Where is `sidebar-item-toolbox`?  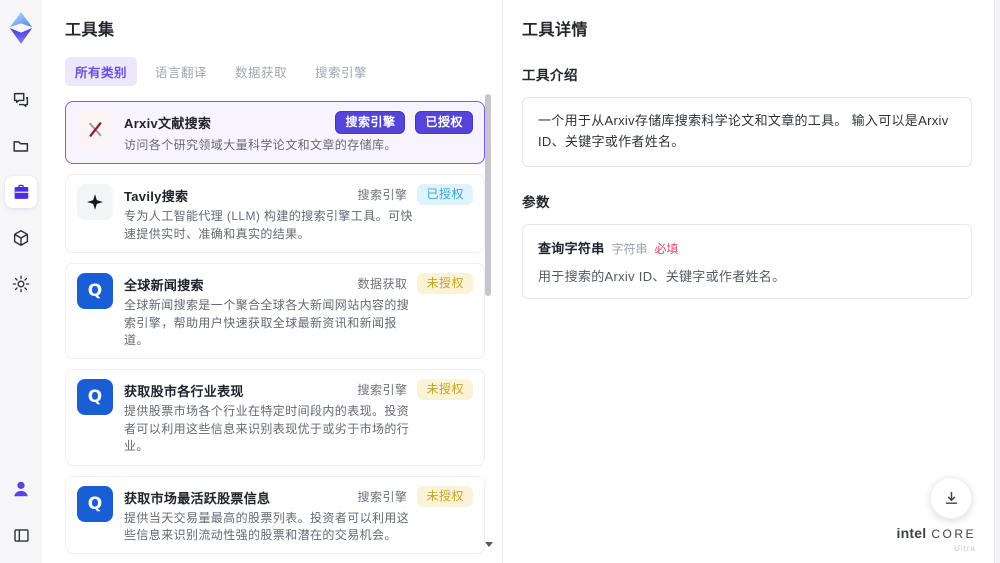 sidebar-item-toolbox is located at coordinates (21, 192).